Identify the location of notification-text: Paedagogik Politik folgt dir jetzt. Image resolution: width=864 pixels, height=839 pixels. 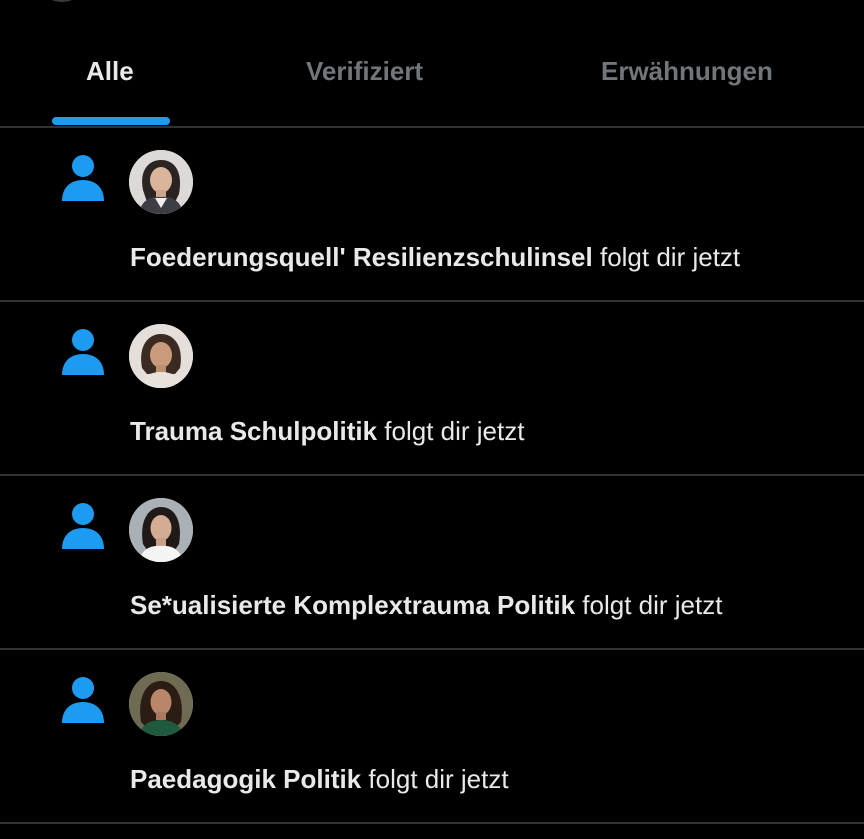
(319, 779).